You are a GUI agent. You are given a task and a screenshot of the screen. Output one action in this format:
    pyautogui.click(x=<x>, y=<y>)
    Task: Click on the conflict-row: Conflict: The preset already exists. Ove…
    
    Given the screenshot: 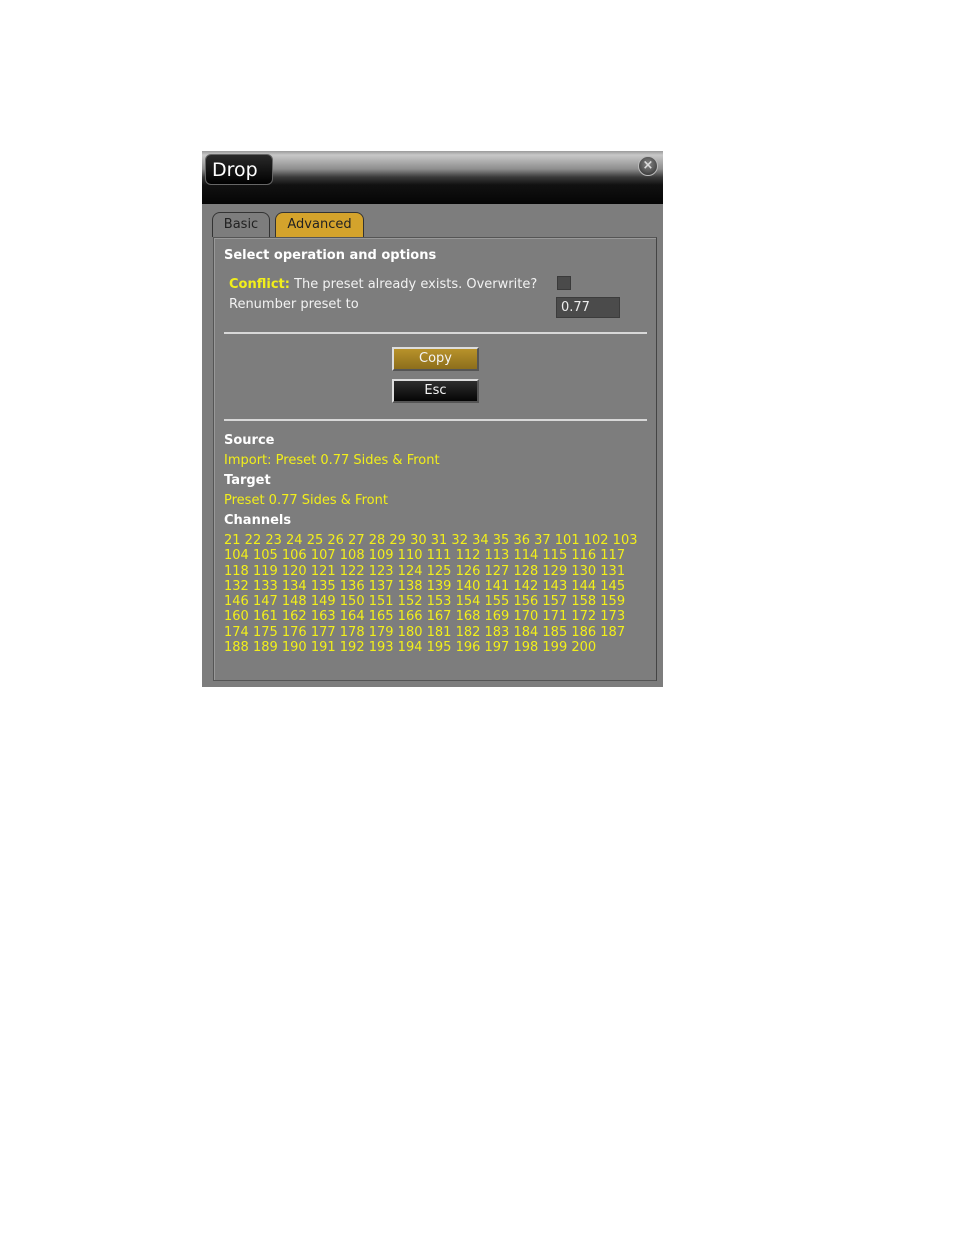 What is the action you would take?
    pyautogui.click(x=383, y=284)
    